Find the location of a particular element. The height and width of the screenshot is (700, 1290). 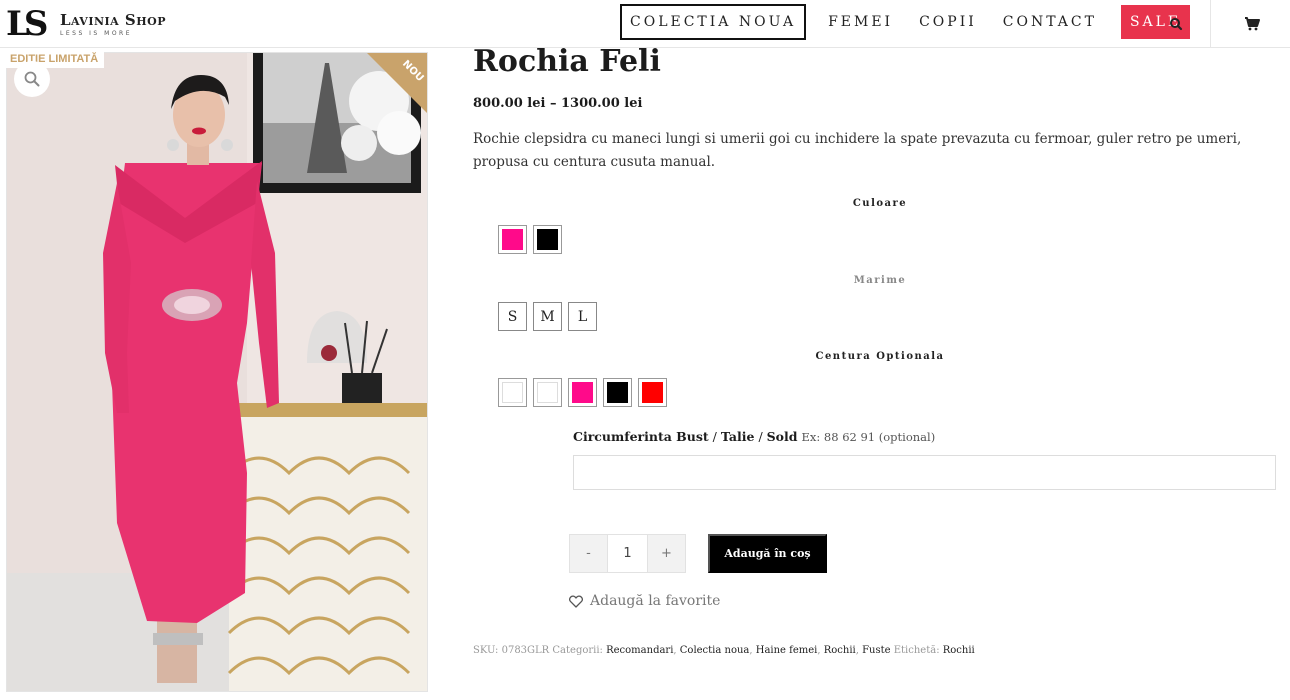

logo-name: Lavinia Shop is located at coordinates (113, 20).